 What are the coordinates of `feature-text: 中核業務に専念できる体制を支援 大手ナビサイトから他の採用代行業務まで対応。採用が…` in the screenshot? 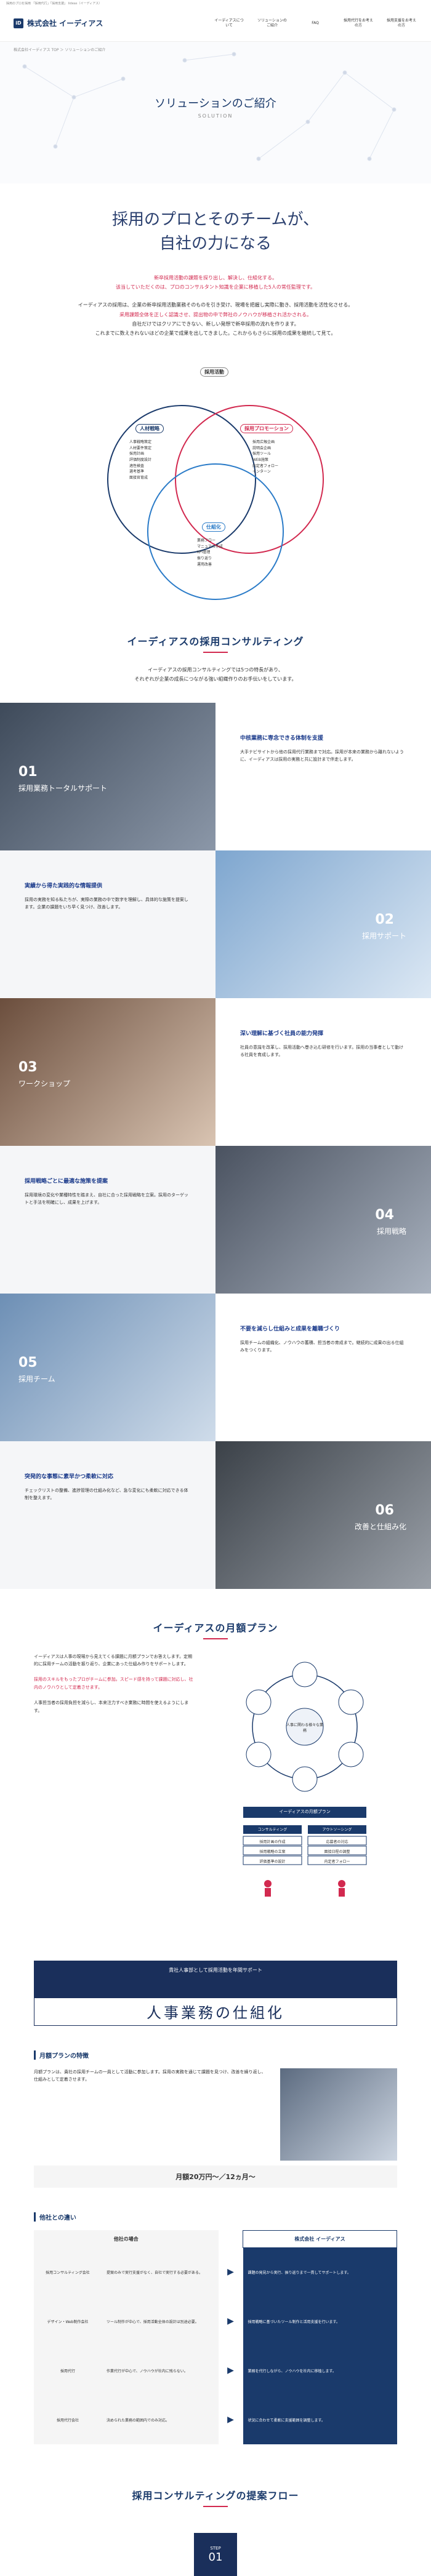 It's located at (322, 748).